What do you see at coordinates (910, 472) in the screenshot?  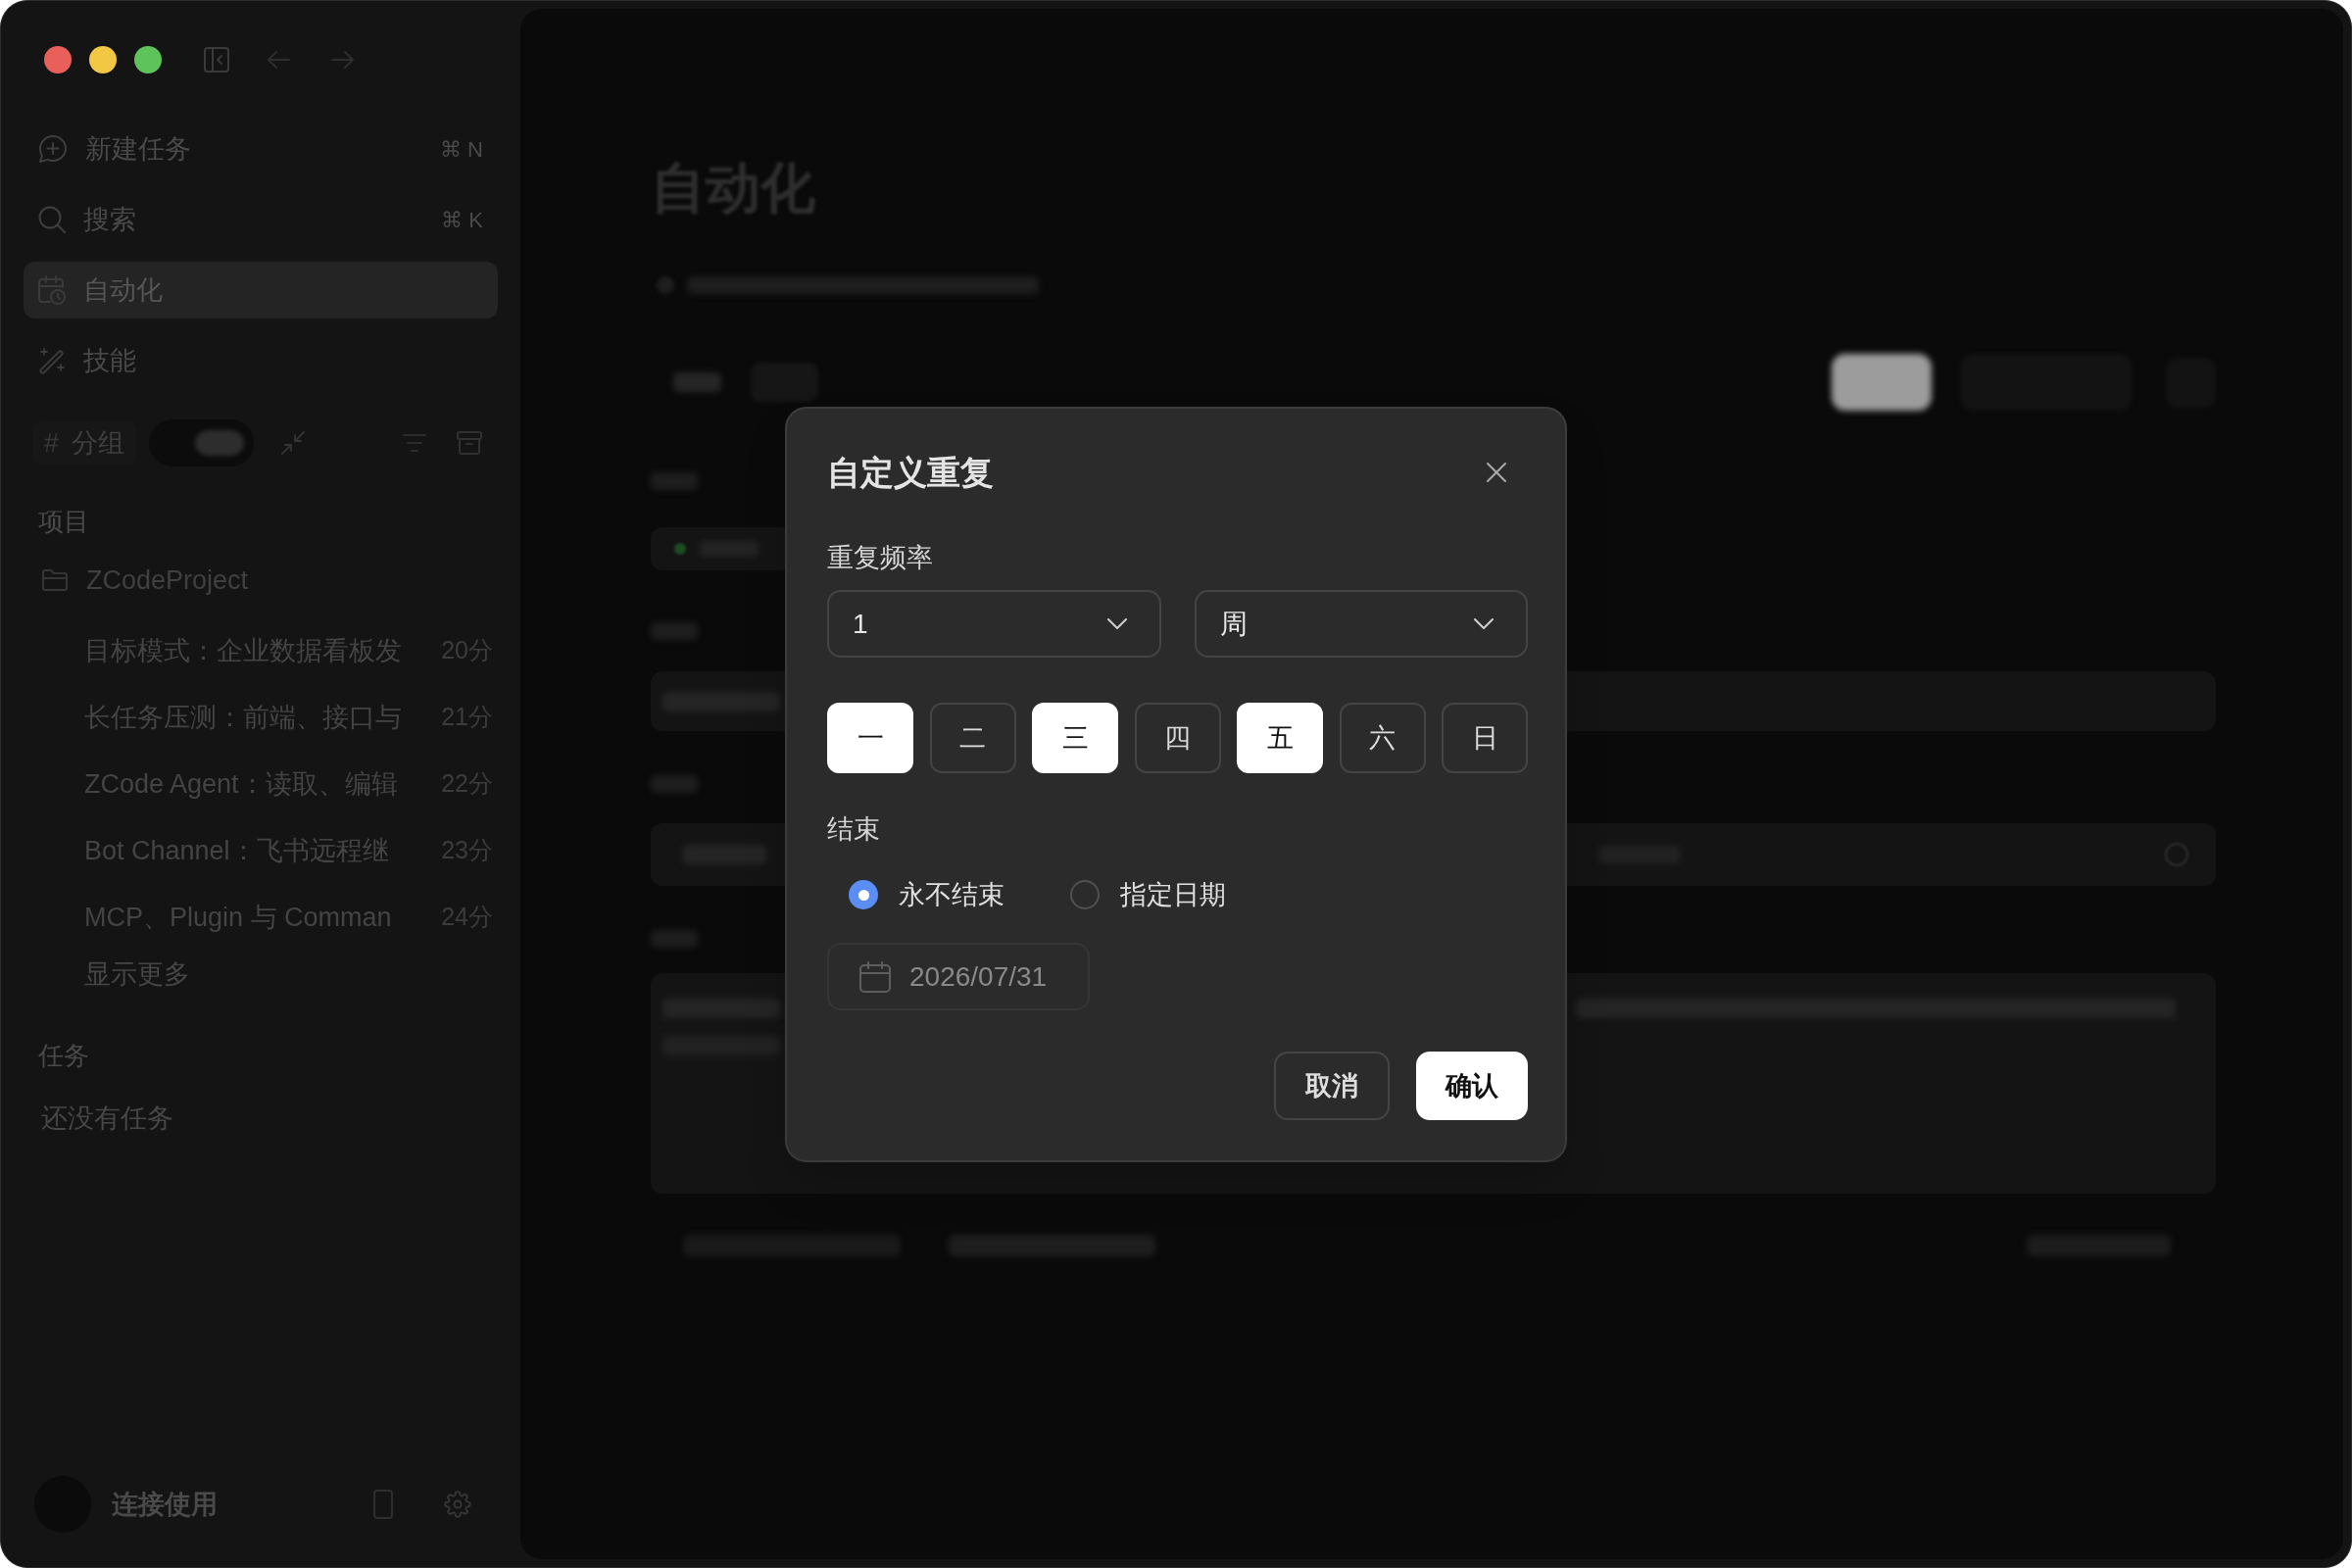 I see `dialog-title: 自定义重复` at bounding box center [910, 472].